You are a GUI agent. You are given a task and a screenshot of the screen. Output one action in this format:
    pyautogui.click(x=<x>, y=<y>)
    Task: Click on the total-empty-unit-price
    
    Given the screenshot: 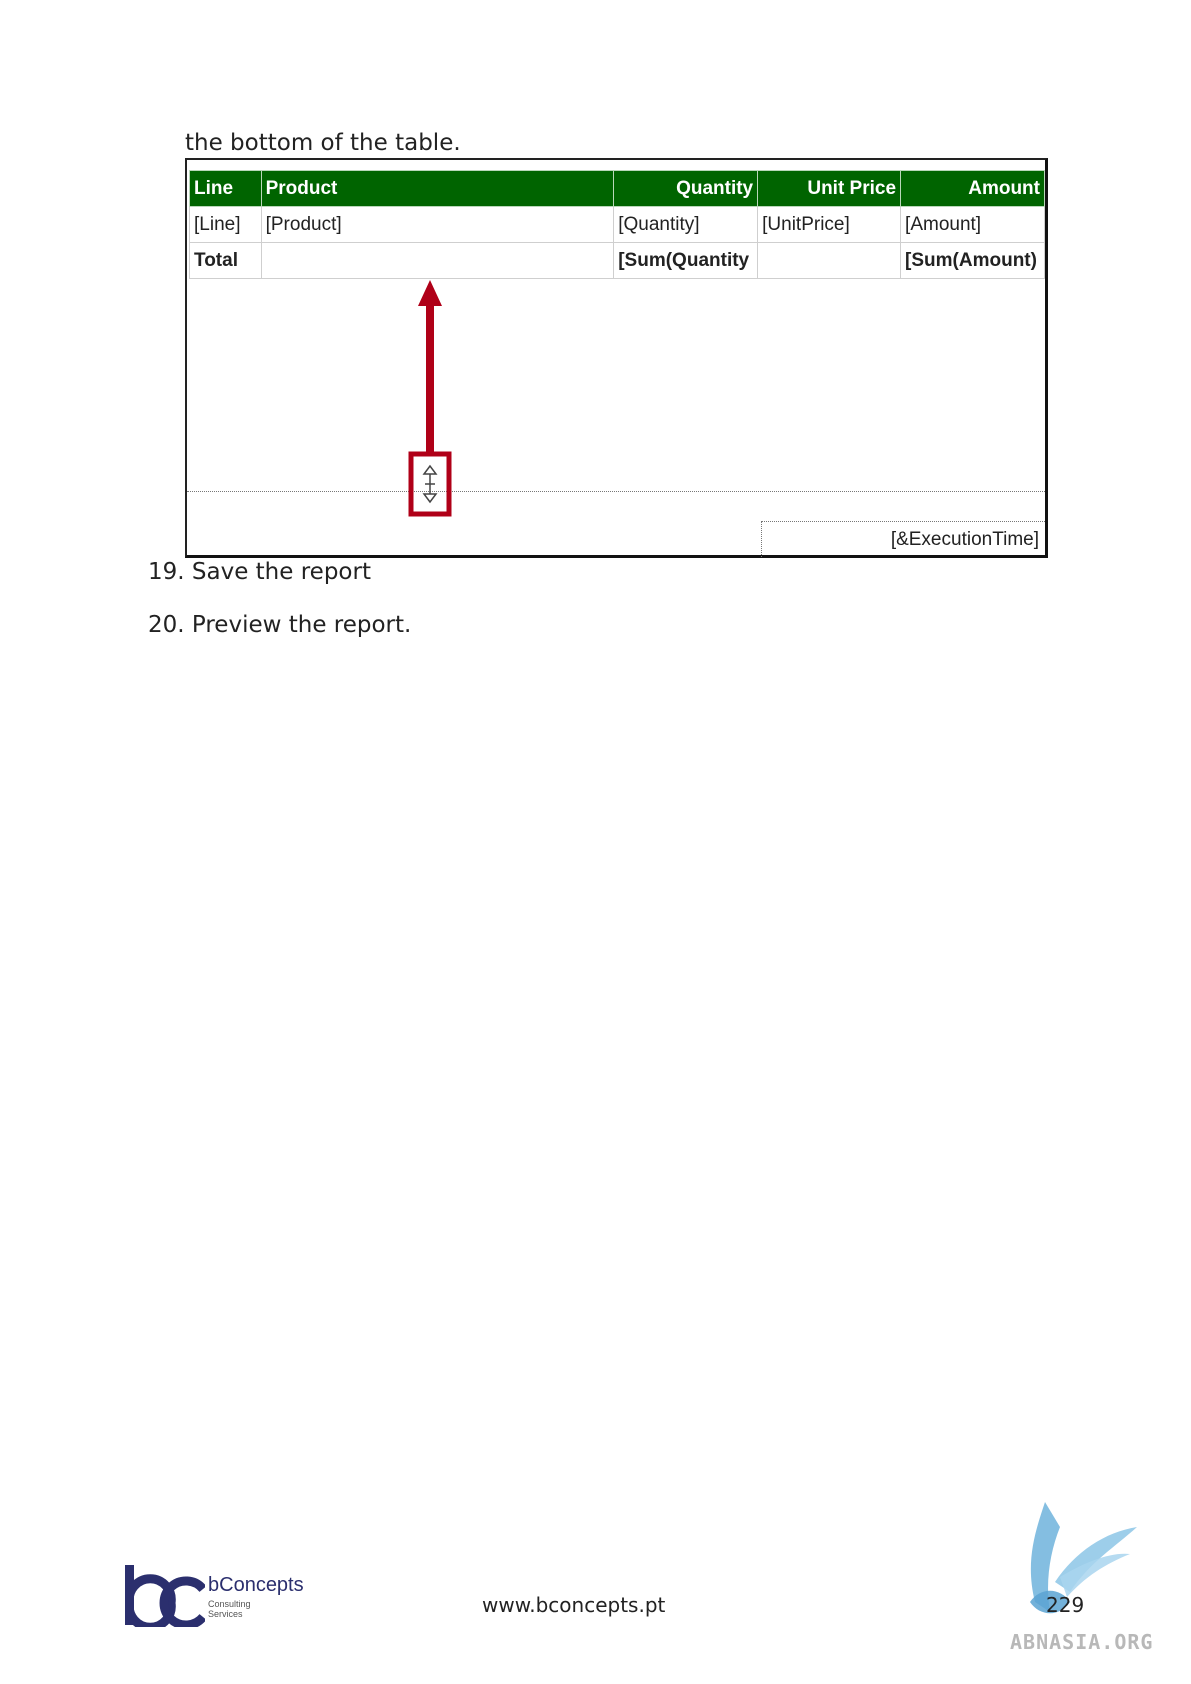 What is the action you would take?
    pyautogui.click(x=829, y=260)
    